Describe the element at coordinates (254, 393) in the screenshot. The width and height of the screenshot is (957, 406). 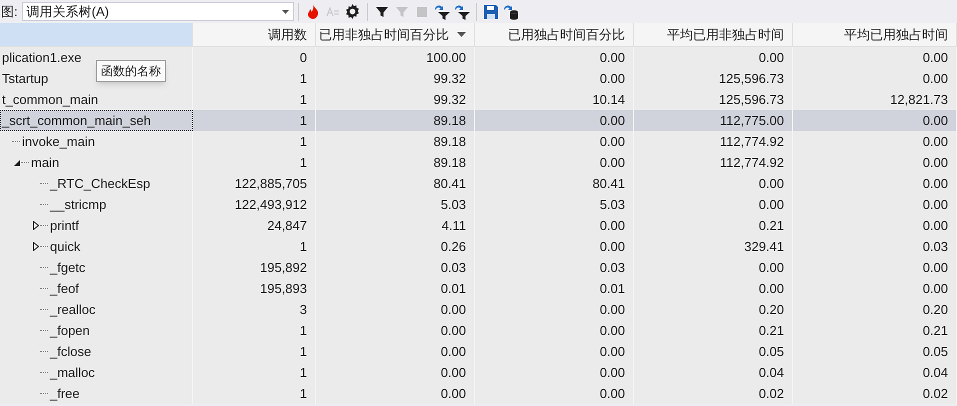
I see `table-cell: 1` at that location.